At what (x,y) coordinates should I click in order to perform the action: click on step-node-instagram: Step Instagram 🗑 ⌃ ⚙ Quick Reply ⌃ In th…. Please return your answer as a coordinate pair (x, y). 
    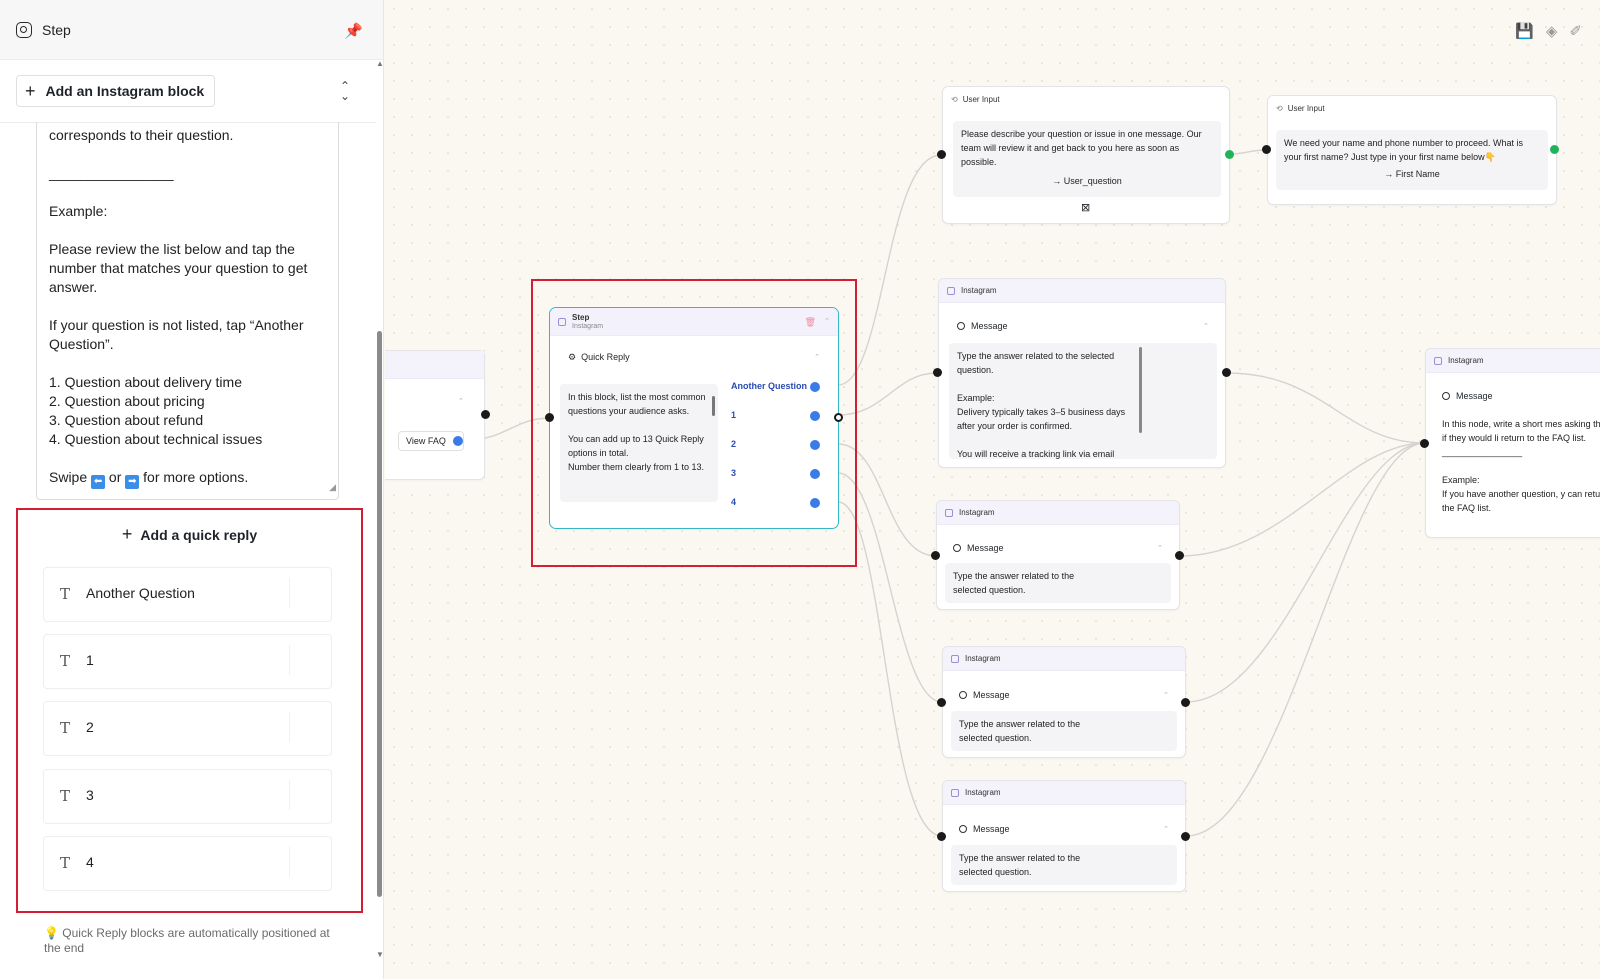
    Looking at the image, I should click on (694, 418).